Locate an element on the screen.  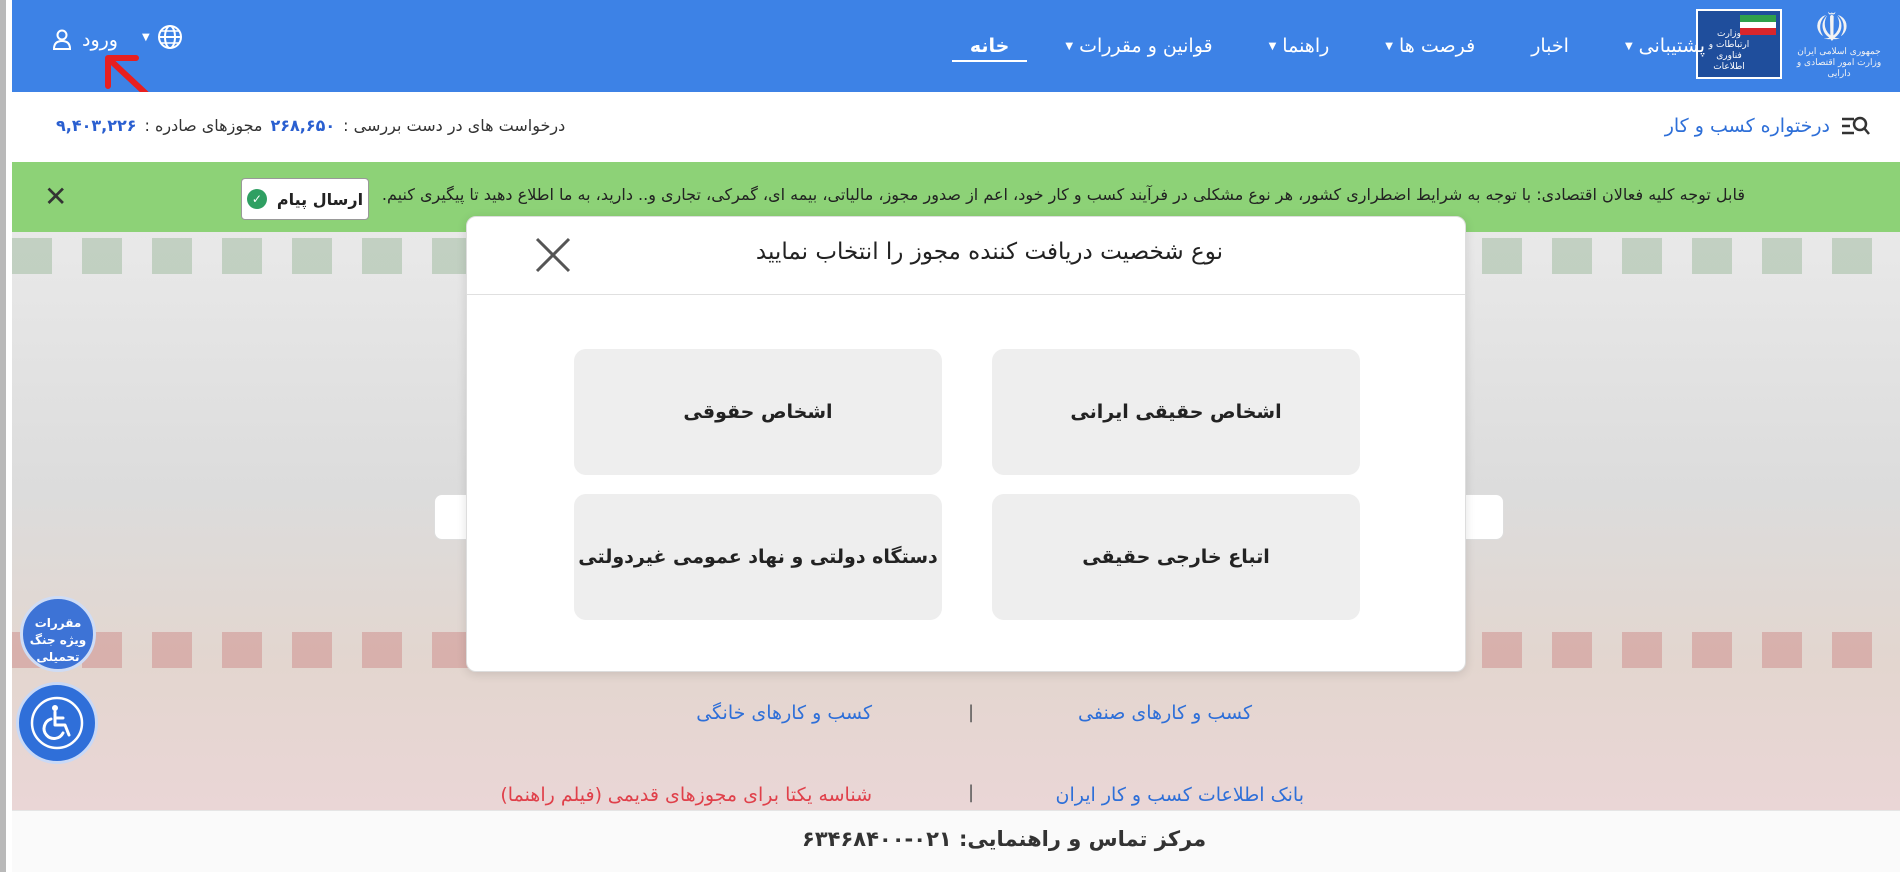
business-databank-link: بانک اطلاعات کسب و کار ایران is located at coordinates (1180, 795).